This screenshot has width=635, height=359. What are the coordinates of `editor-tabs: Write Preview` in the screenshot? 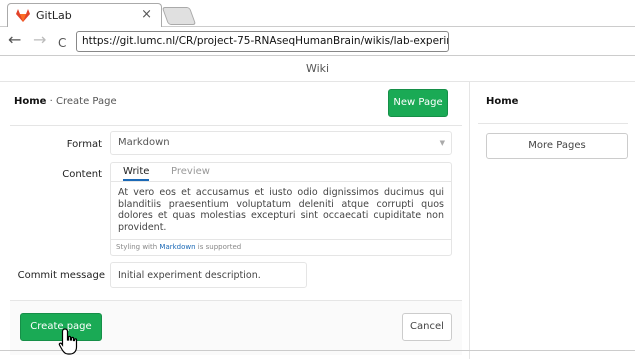 It's located at (281, 172).